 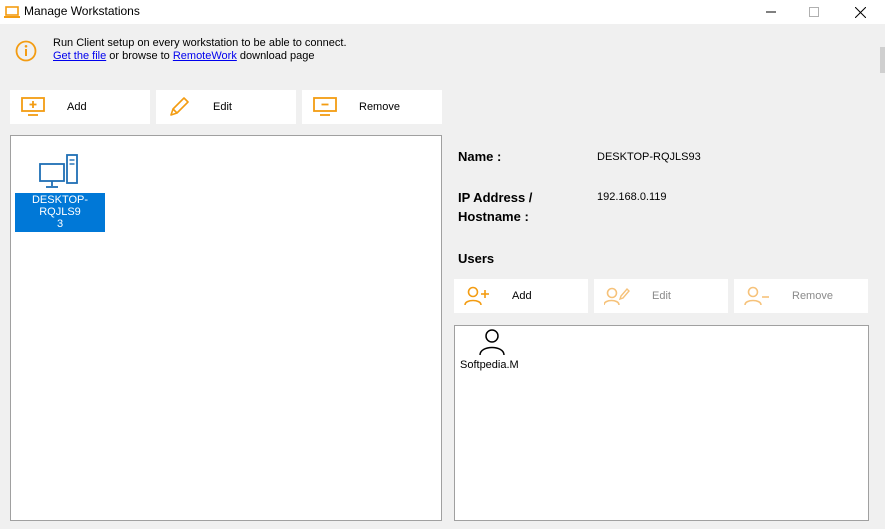 I want to click on ip-value: 192.168.0.119, so click(x=632, y=197).